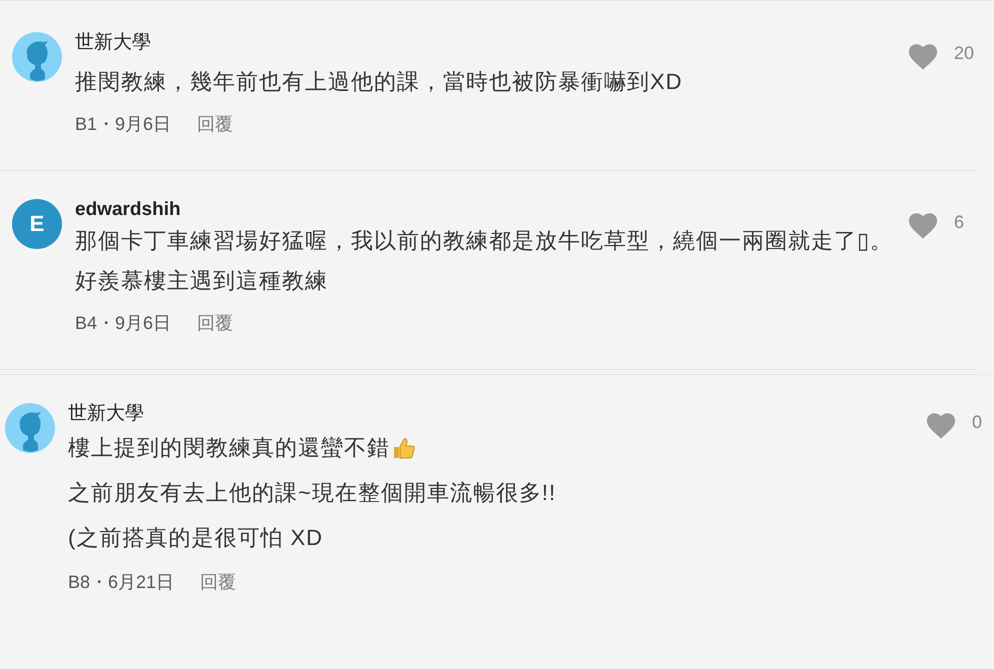 This screenshot has height=669, width=994. What do you see at coordinates (965, 53) in the screenshot?
I see `like-count: 20` at bounding box center [965, 53].